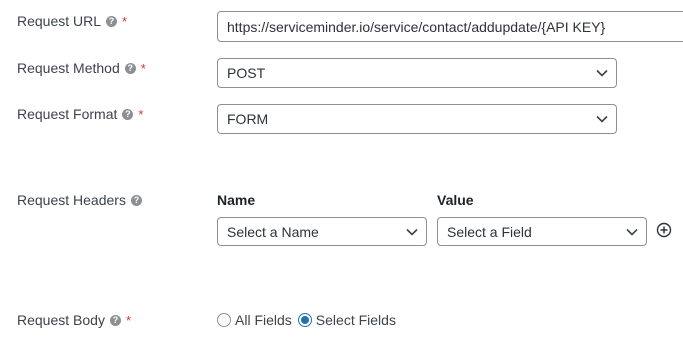  Describe the element at coordinates (246, 73) in the screenshot. I see `request-method-selected: POST` at that location.